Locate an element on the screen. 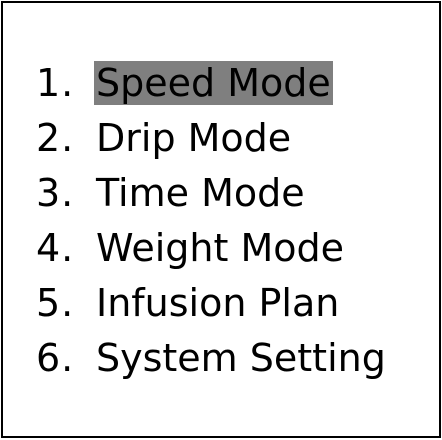  menu-item-label: System Setting is located at coordinates (241, 357).